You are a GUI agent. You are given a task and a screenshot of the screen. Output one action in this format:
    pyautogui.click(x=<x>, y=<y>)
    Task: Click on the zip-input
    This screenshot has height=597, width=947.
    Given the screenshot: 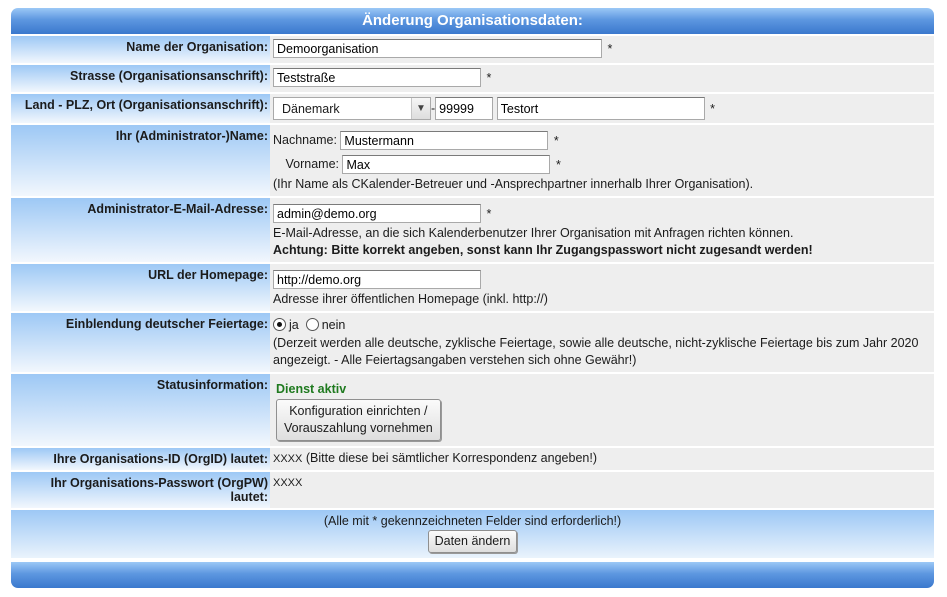 What is the action you would take?
    pyautogui.click(x=464, y=108)
    